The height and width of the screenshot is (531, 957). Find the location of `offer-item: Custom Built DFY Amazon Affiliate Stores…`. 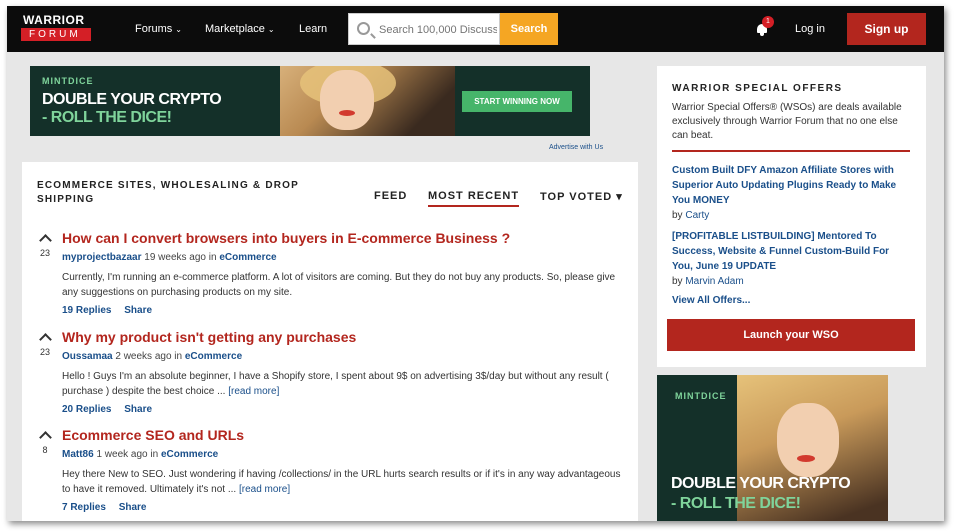

offer-item: Custom Built DFY Amazon Affiliate Stores… is located at coordinates (792, 193).